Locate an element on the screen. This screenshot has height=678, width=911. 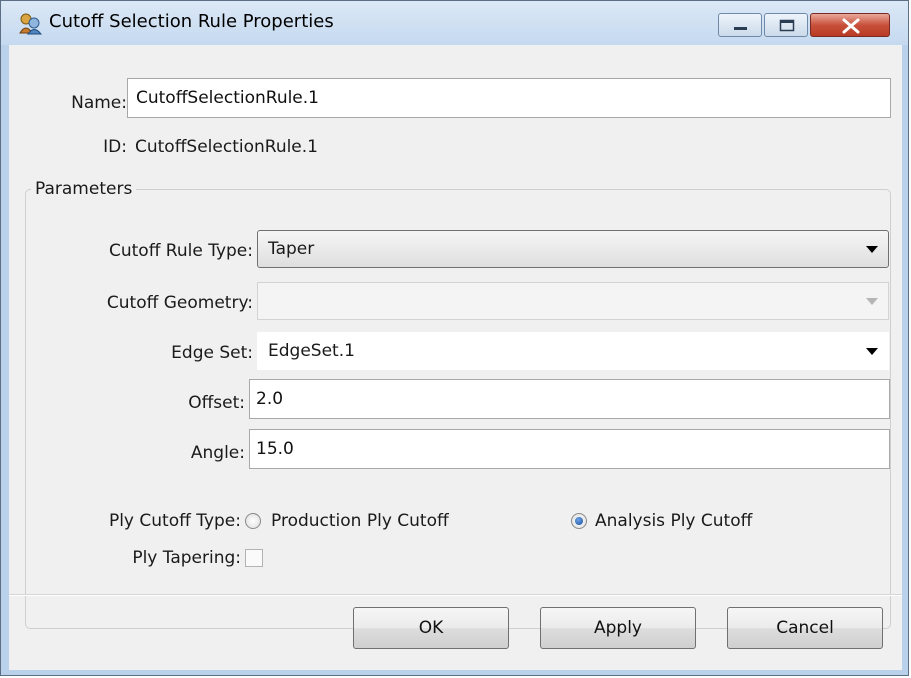
id-label: ID: is located at coordinates (115, 147).